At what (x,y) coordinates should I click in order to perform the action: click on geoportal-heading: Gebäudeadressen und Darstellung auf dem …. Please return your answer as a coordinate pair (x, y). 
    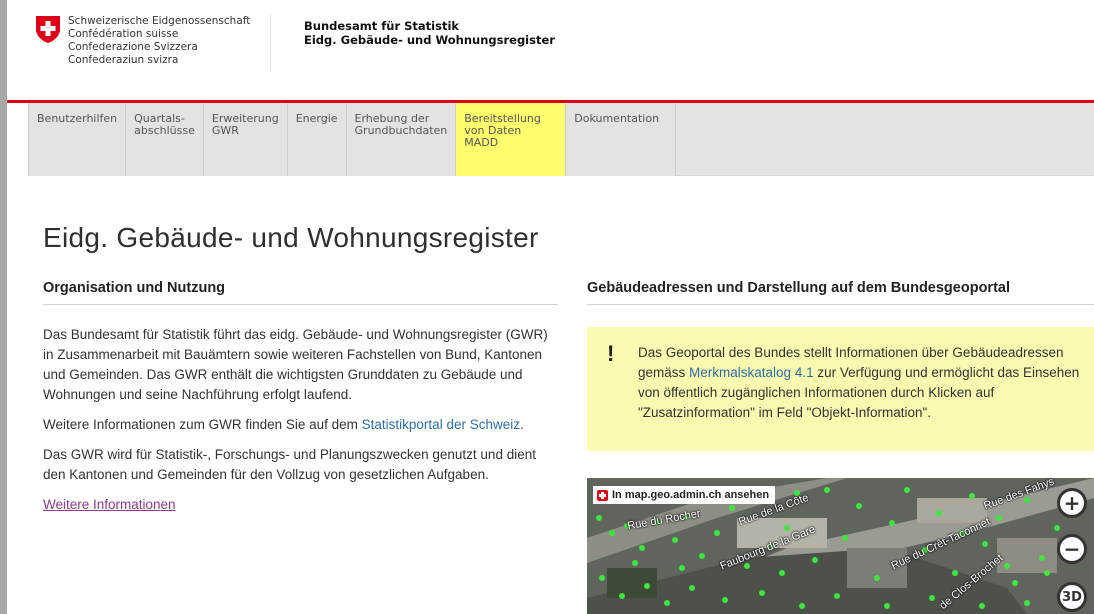
    Looking at the image, I should click on (840, 292).